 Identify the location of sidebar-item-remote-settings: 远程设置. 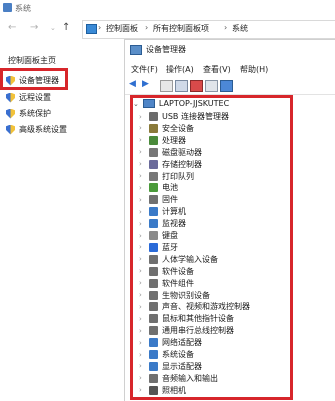
(28, 97).